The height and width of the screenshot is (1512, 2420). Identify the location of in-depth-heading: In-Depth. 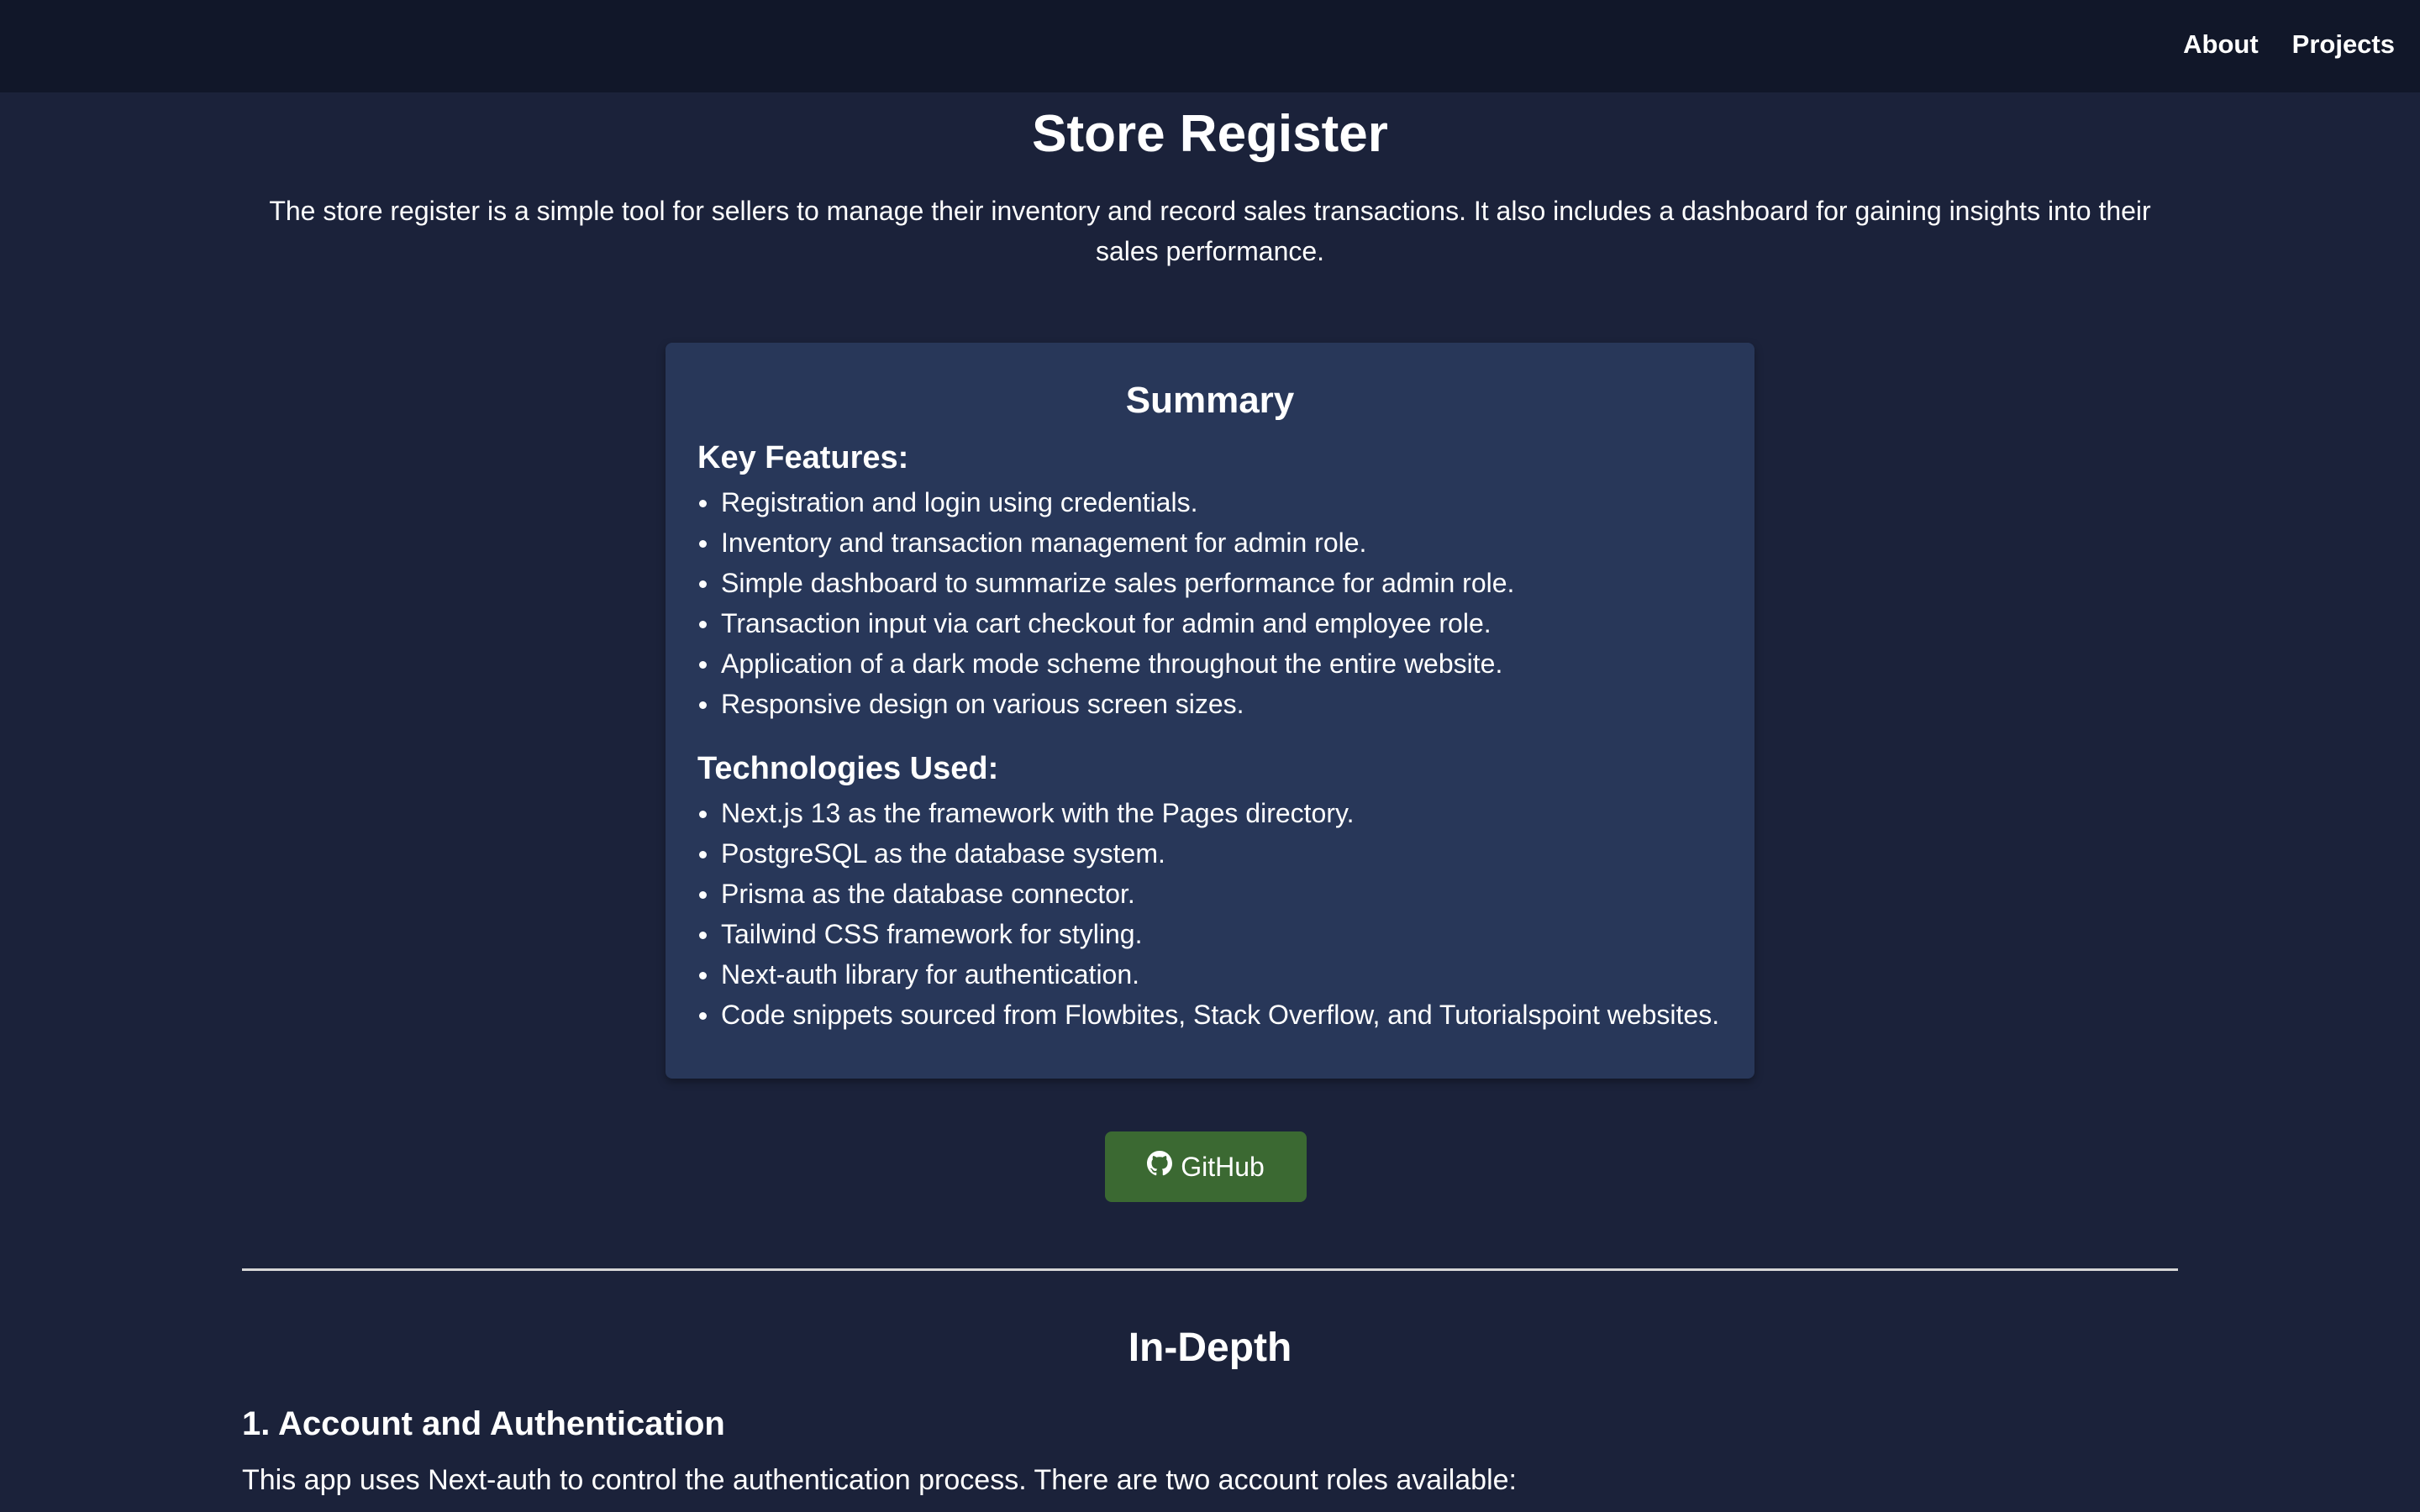
(1210, 1348).